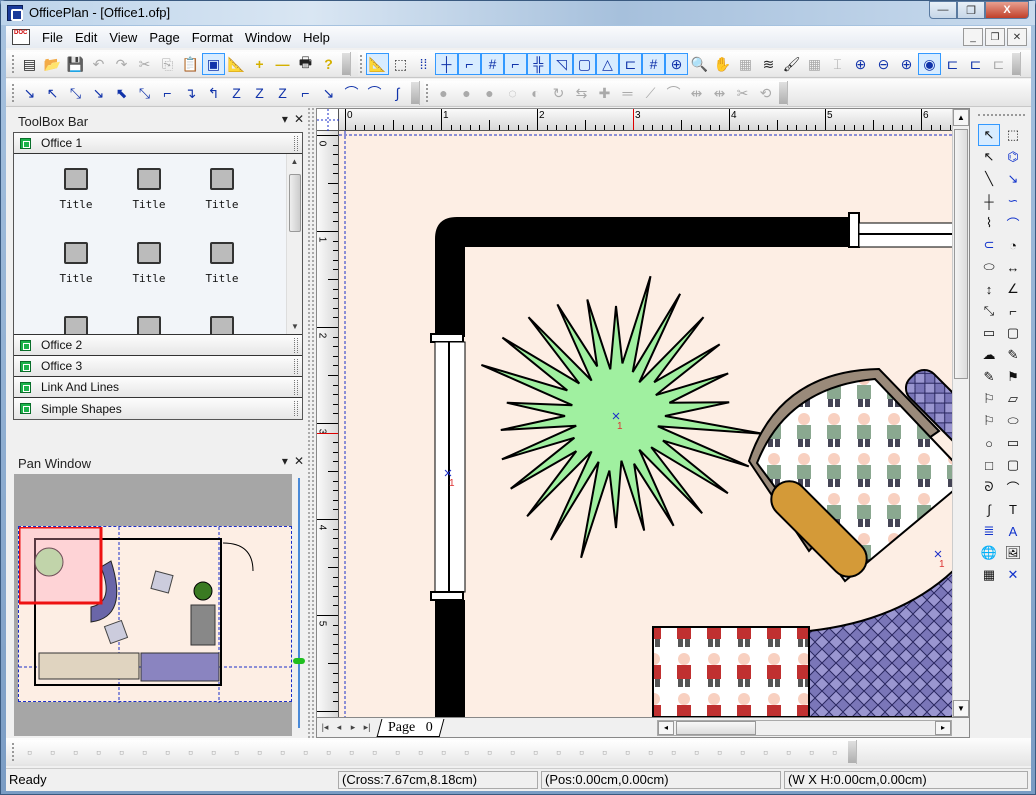  I want to click on slider-thumb, so click(299, 661).